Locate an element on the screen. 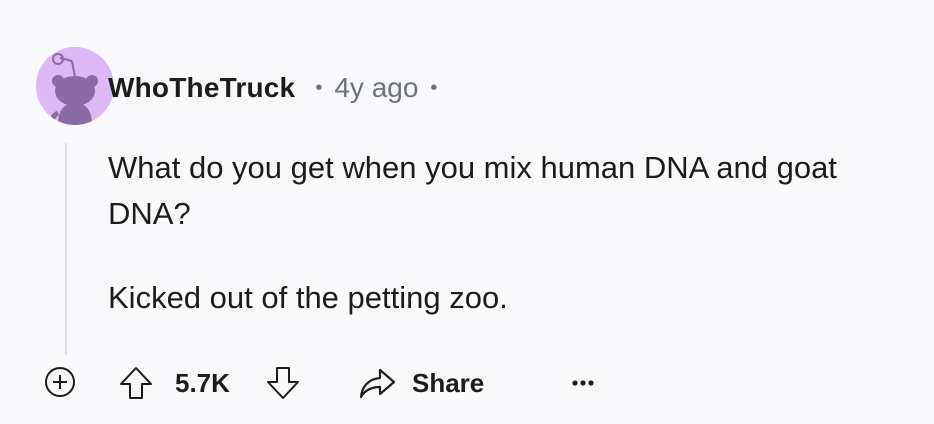  expand-replies-button is located at coordinates (60, 382).